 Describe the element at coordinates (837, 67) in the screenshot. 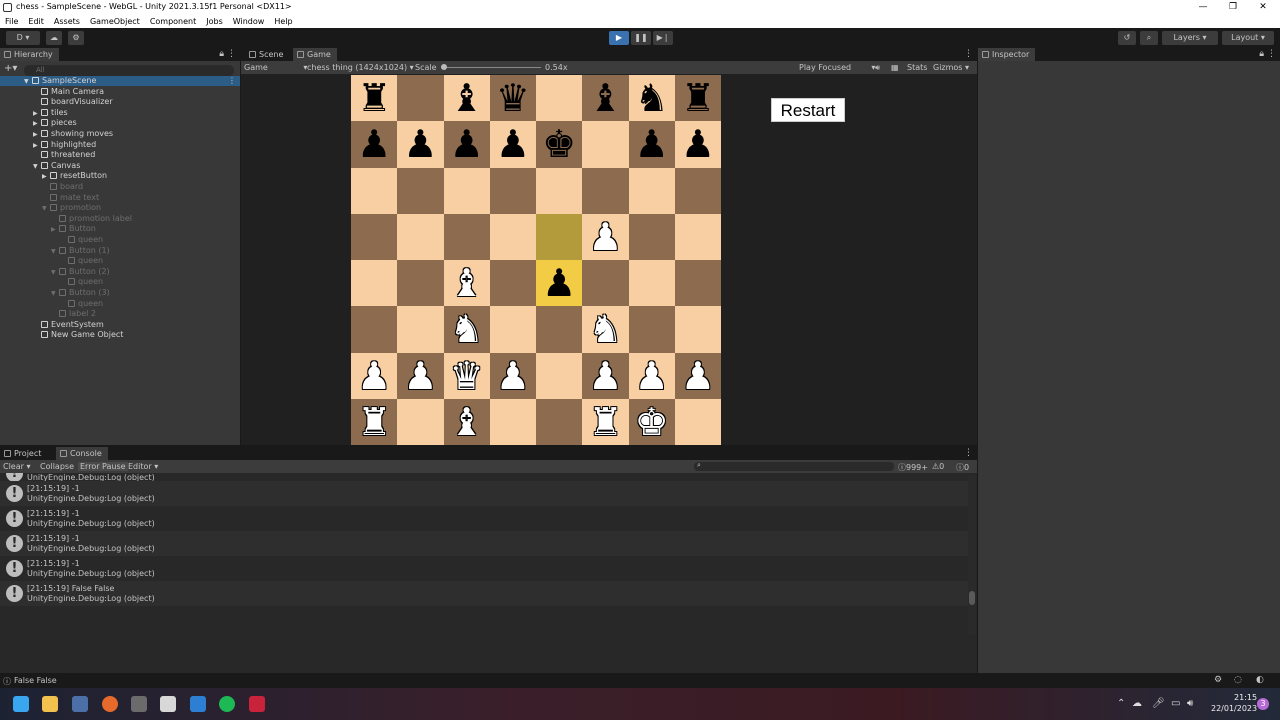

I see `play-mode-dropdown: Play Focused ▾` at that location.